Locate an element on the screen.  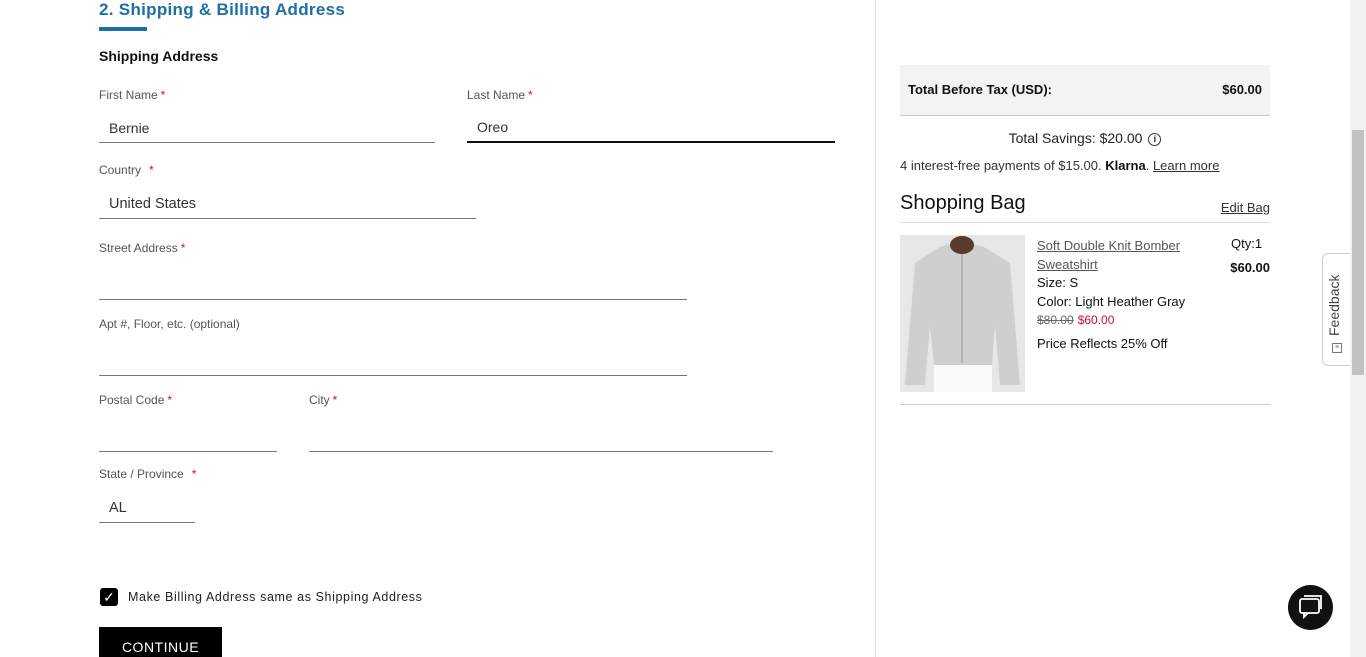
shipping-address-heading: Shipping Address is located at coordinates (159, 56).